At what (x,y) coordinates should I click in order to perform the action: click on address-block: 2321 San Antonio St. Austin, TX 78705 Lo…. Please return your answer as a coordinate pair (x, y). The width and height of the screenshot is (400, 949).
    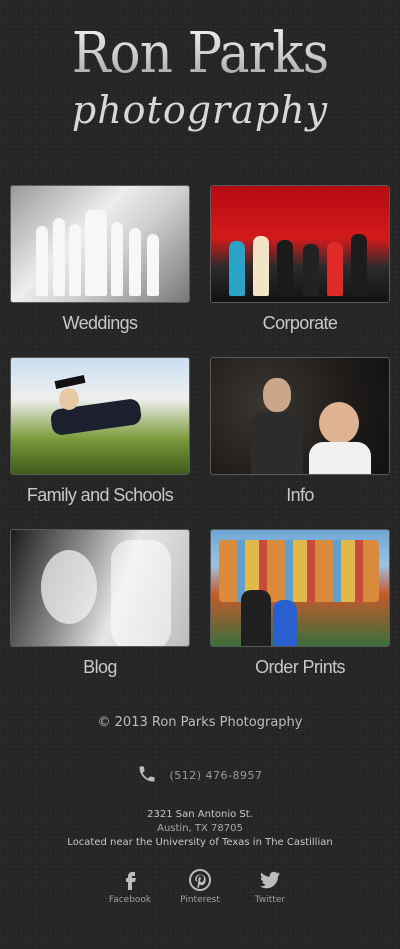
    Looking at the image, I should click on (200, 829).